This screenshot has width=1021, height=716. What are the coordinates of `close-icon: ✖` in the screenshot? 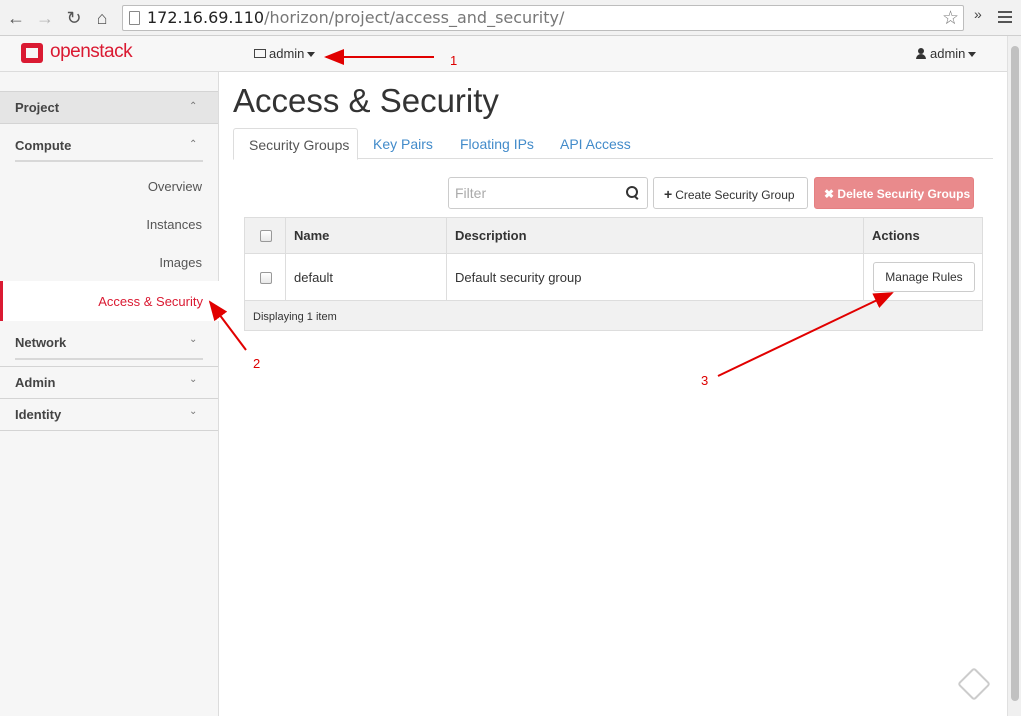 It's located at (829, 194).